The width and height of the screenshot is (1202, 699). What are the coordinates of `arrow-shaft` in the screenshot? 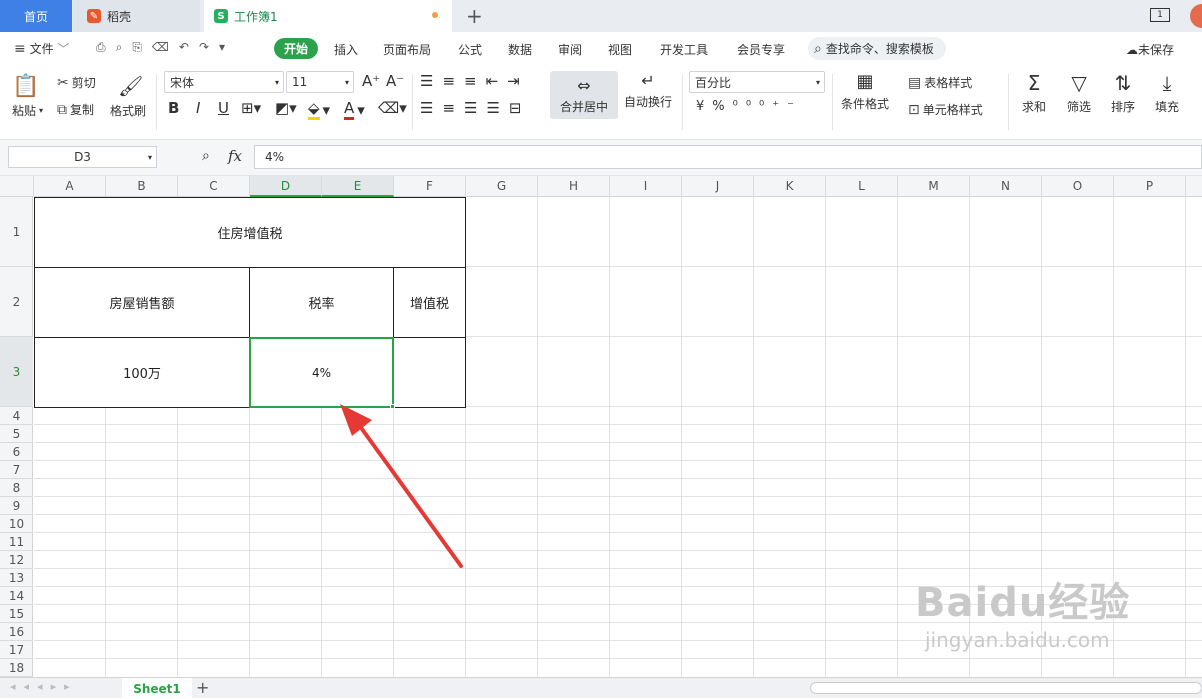 It's located at (407, 492).